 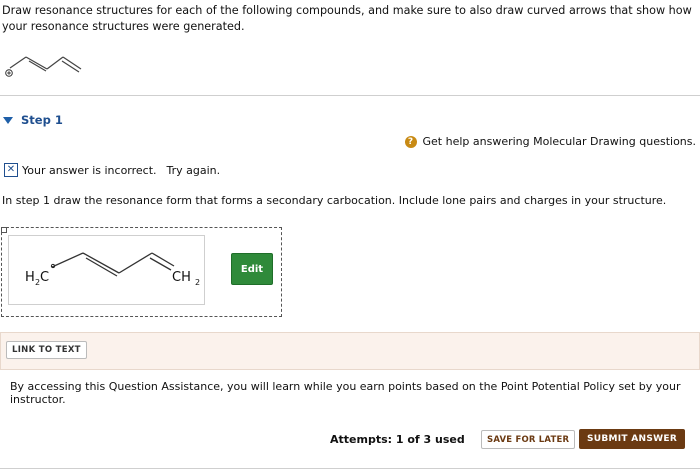 What do you see at coordinates (89, 170) in the screenshot?
I see `feedback-incorrect-text: Your answer is incorrect.` at bounding box center [89, 170].